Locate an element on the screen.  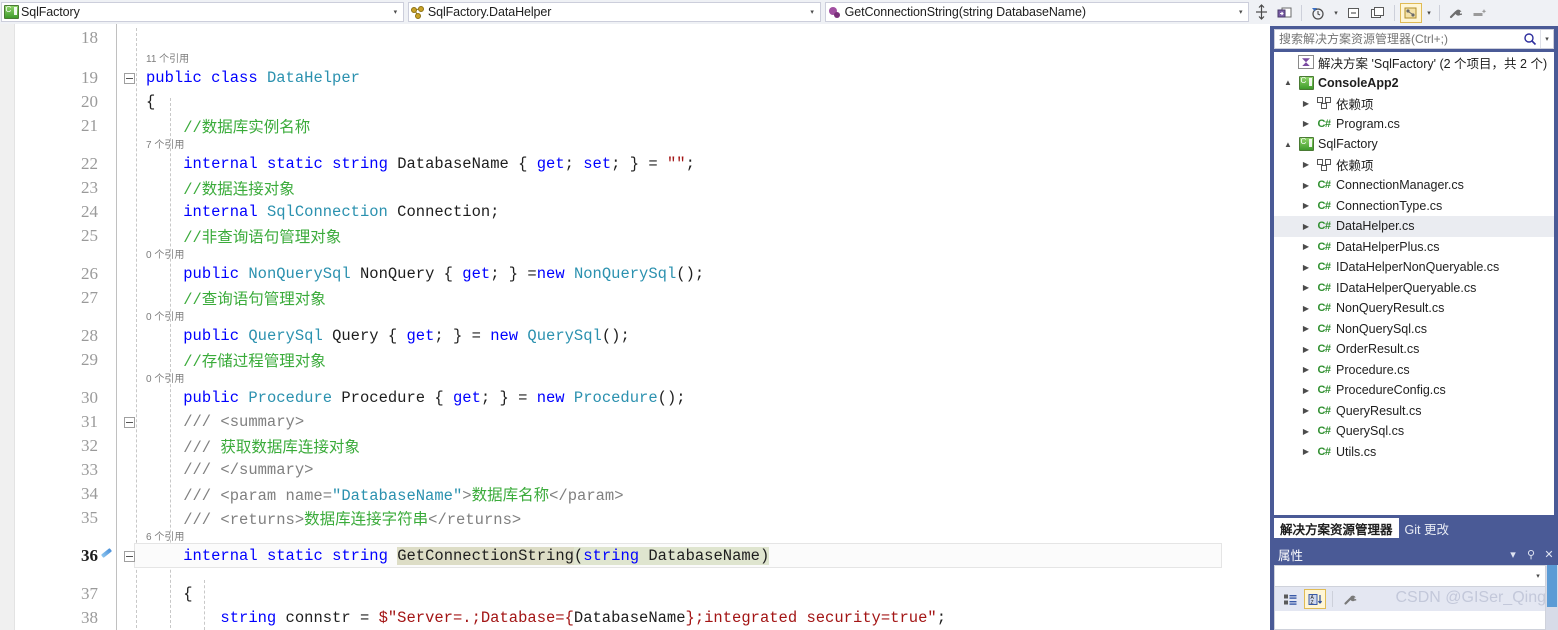
tree-item-nonqueryresult-cs: ▶ C# NonQueryResult.cs is located at coordinates (1414, 308).